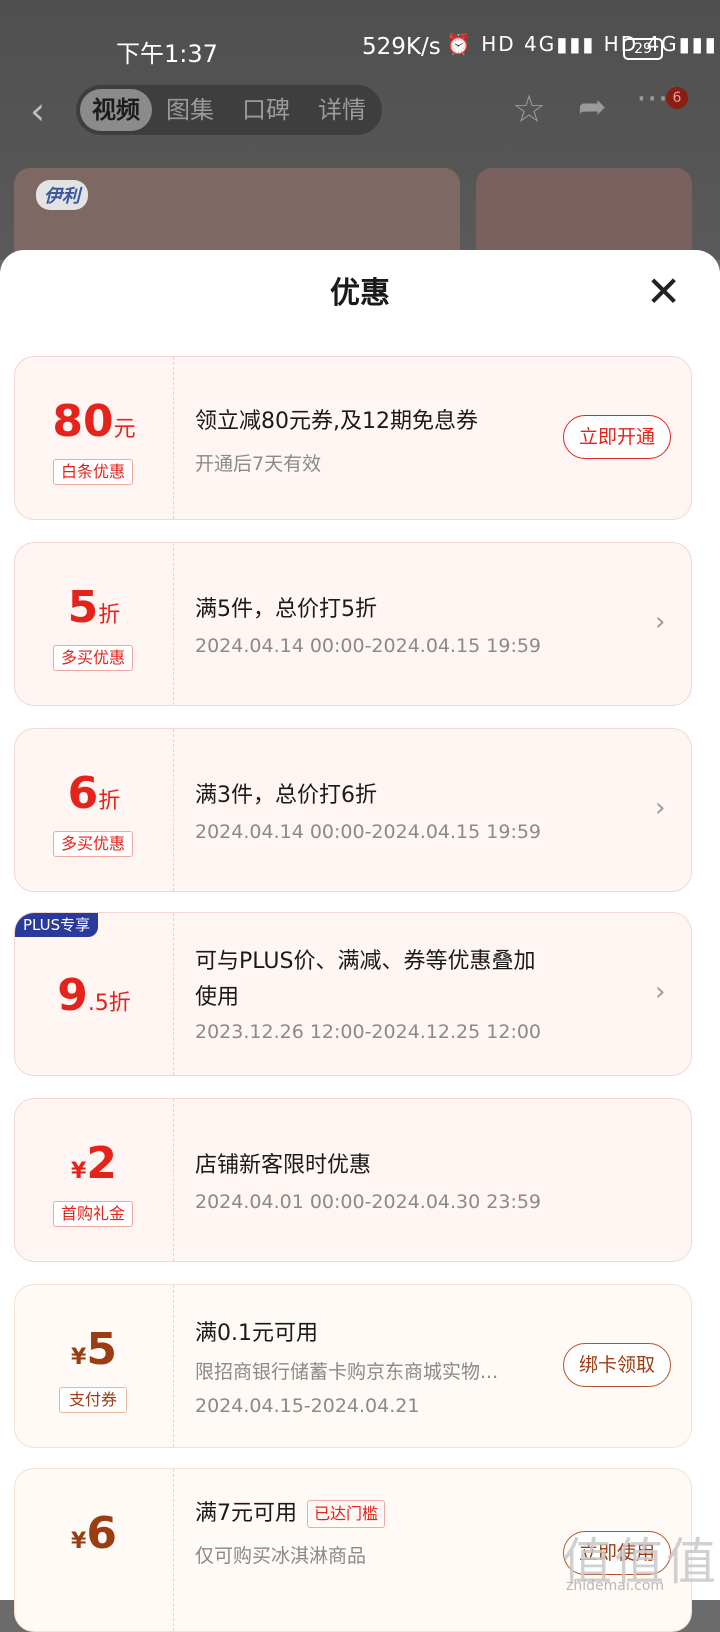  I want to click on favorite-star-icon: ☆, so click(529, 109).